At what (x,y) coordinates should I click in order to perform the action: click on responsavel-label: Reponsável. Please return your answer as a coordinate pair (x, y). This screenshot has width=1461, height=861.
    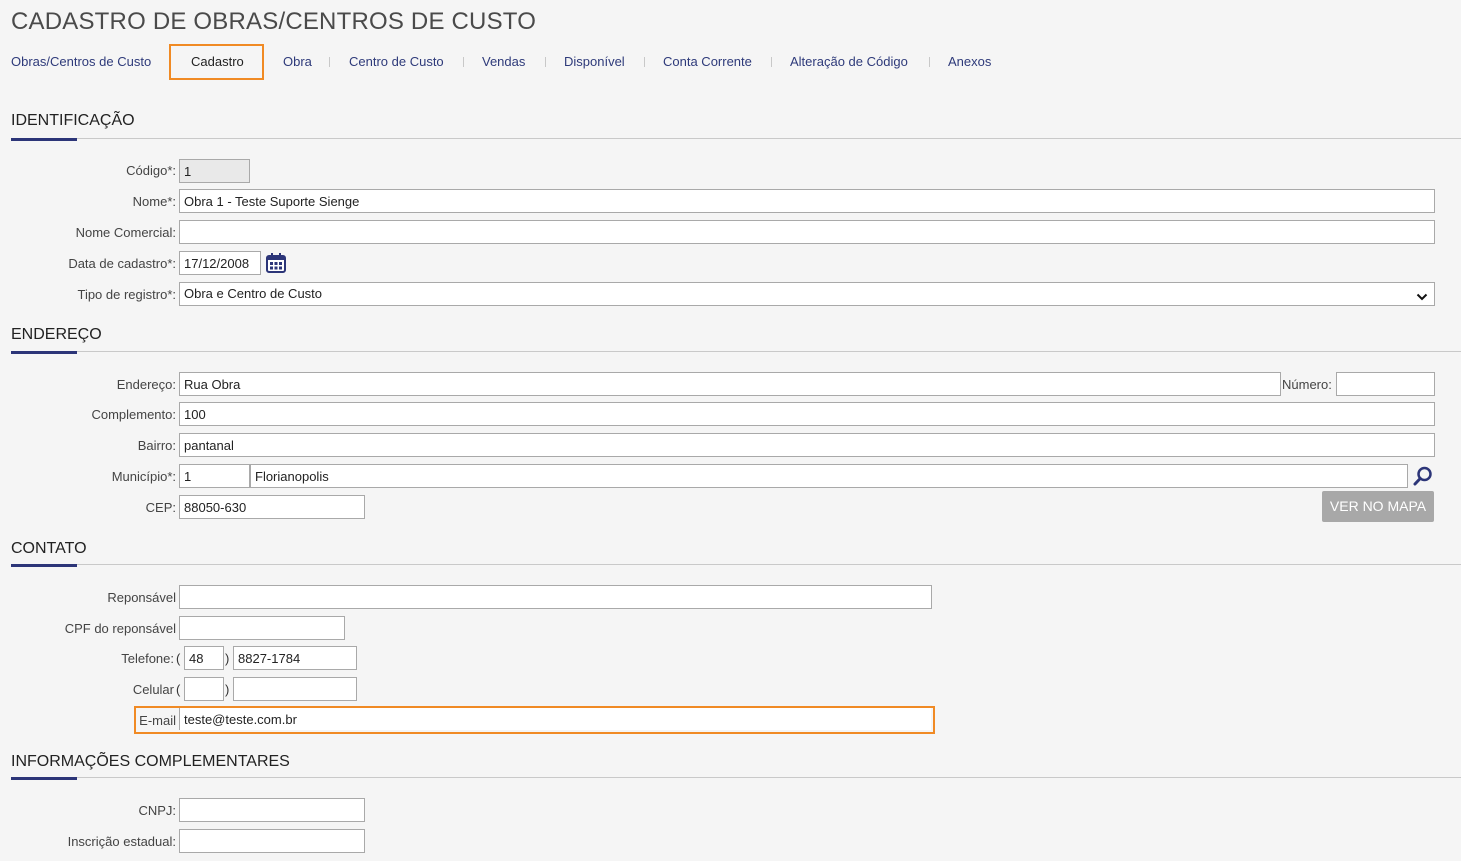
    Looking at the image, I should click on (141, 597).